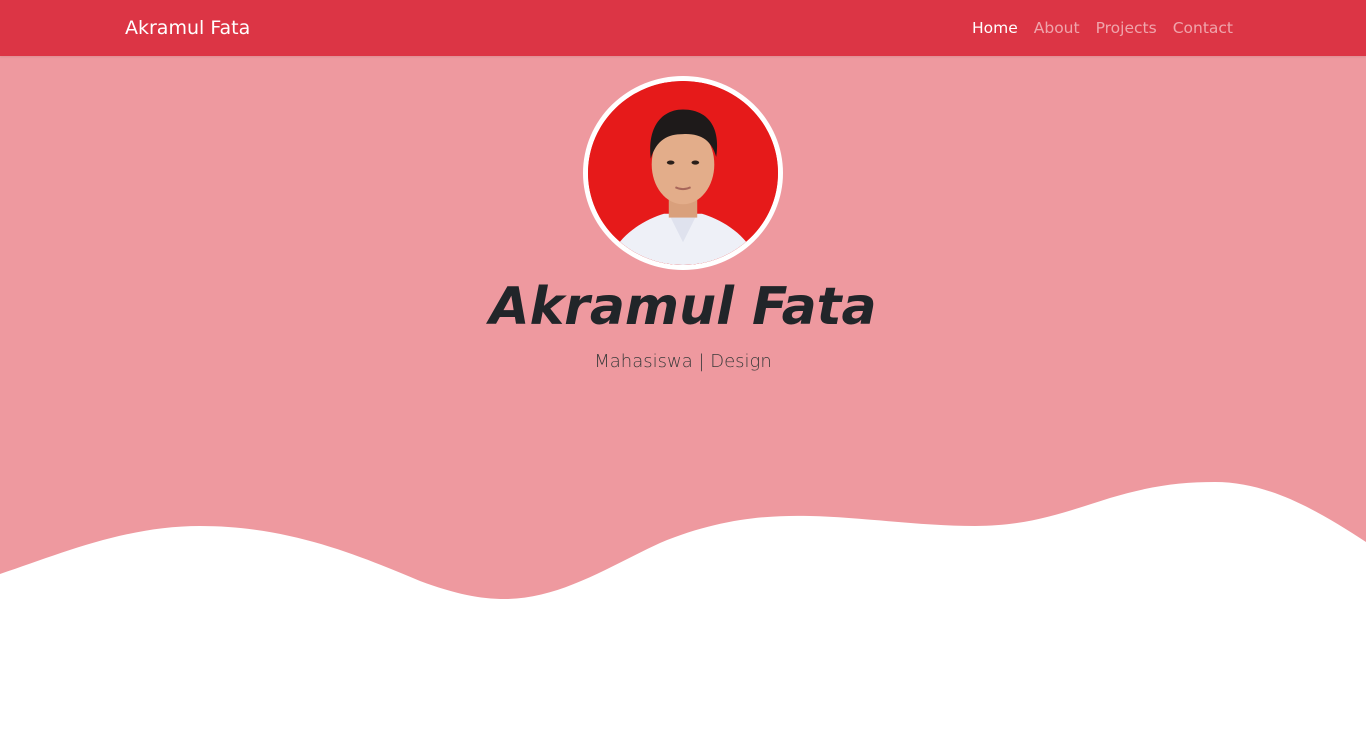  Describe the element at coordinates (187, 28) in the screenshot. I see `navbar-brand: Akramul Fata` at that location.